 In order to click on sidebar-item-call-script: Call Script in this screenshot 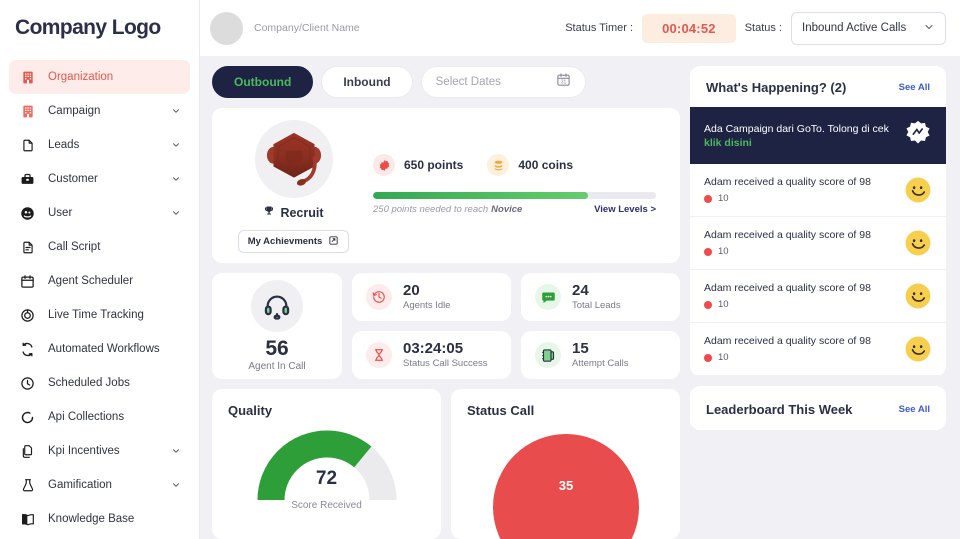, I will do `click(99, 247)`.